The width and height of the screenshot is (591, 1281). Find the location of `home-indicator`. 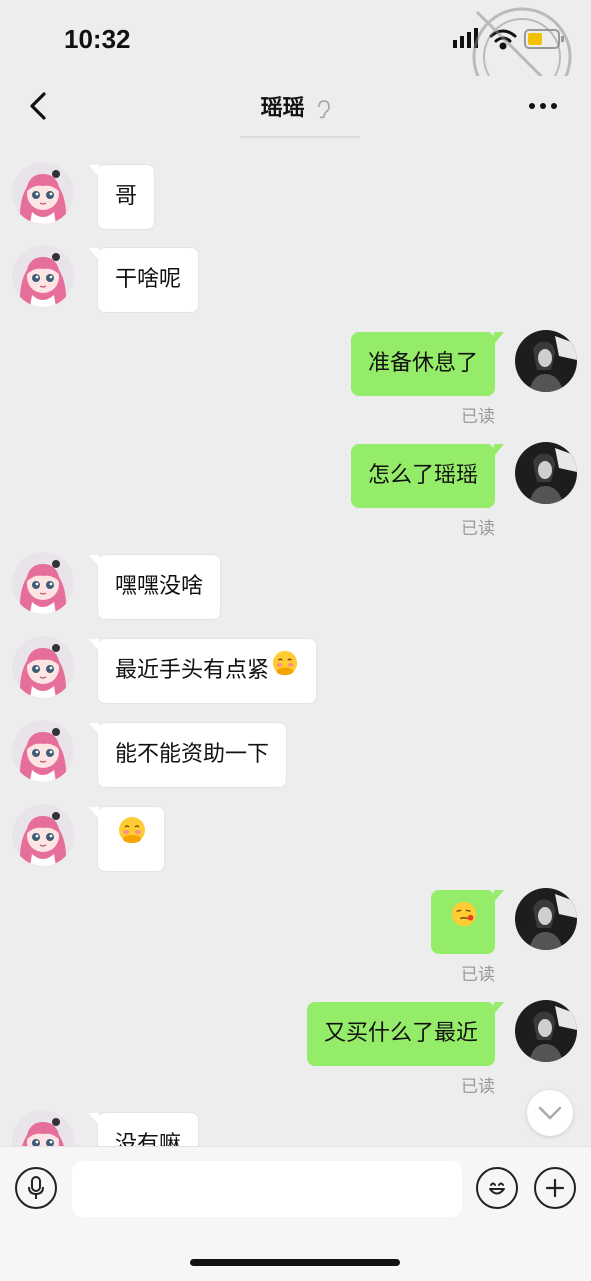

home-indicator is located at coordinates (295, 1262).